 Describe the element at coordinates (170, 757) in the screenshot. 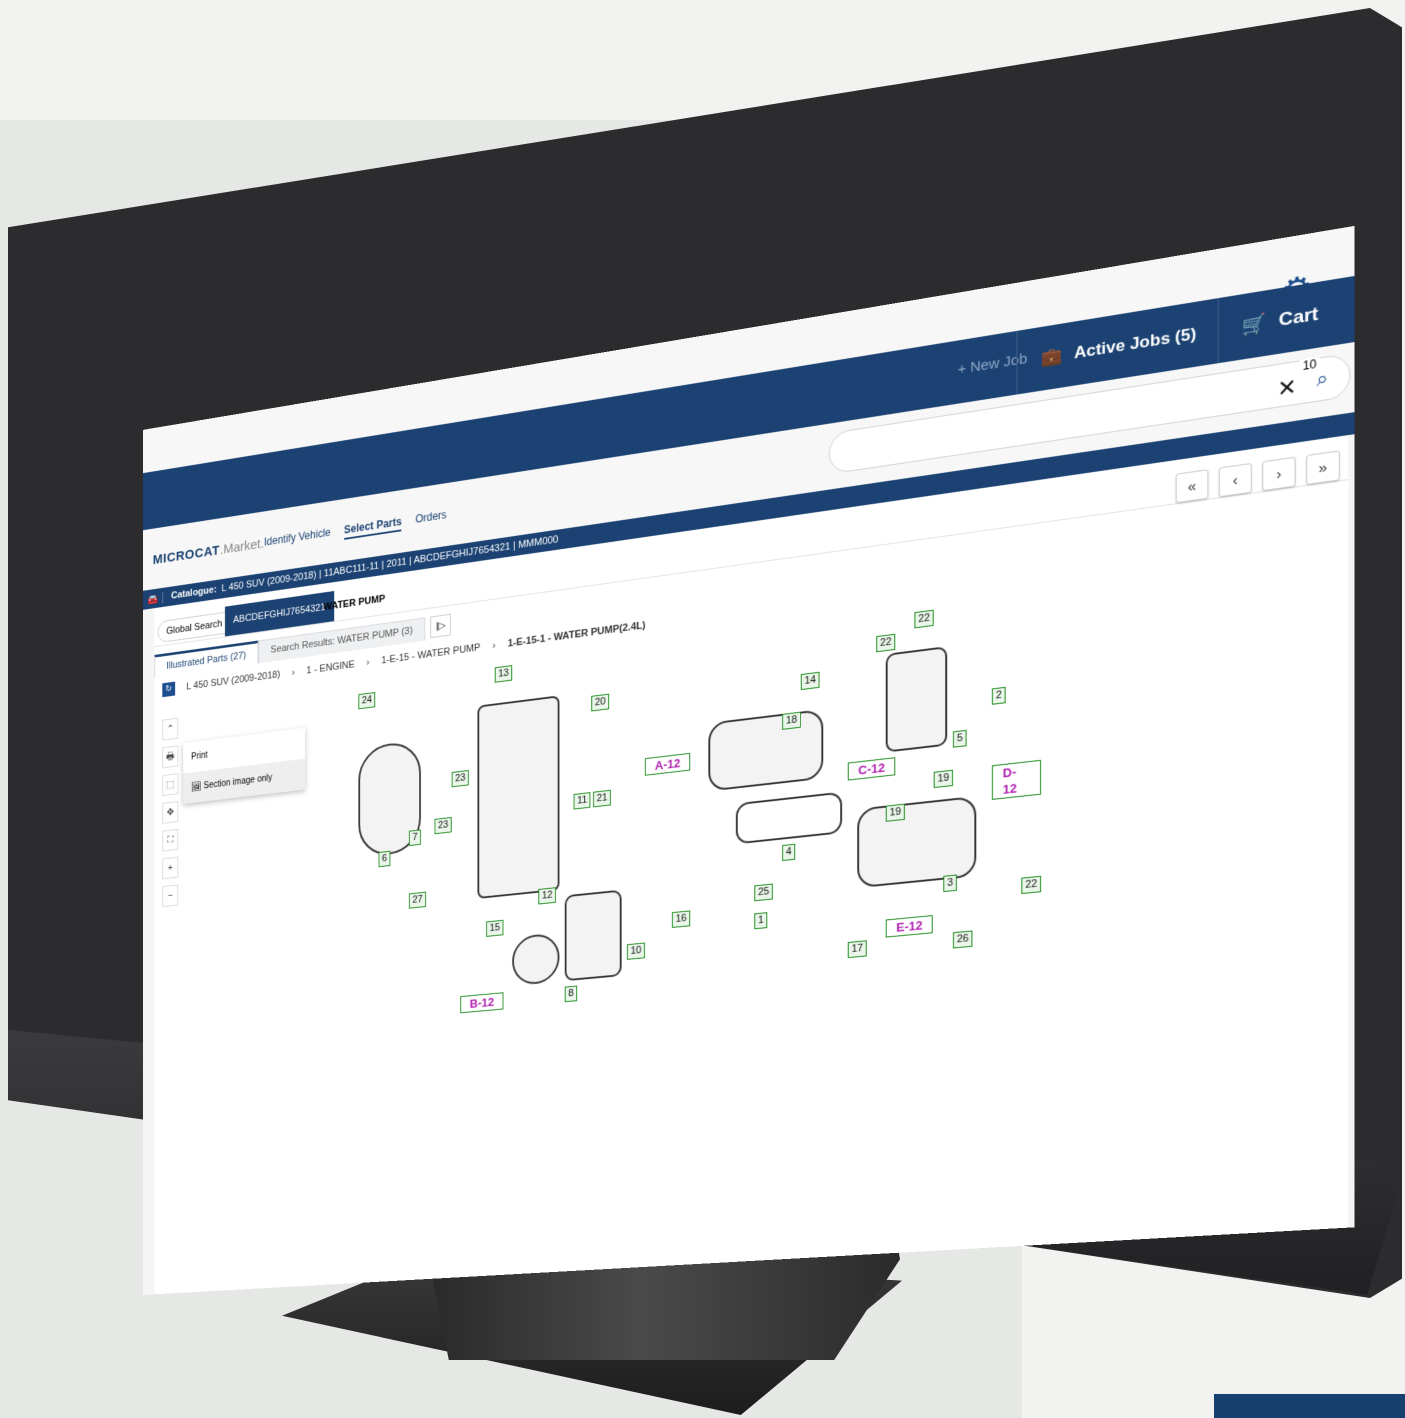

I see `print-icon: 🖶` at that location.